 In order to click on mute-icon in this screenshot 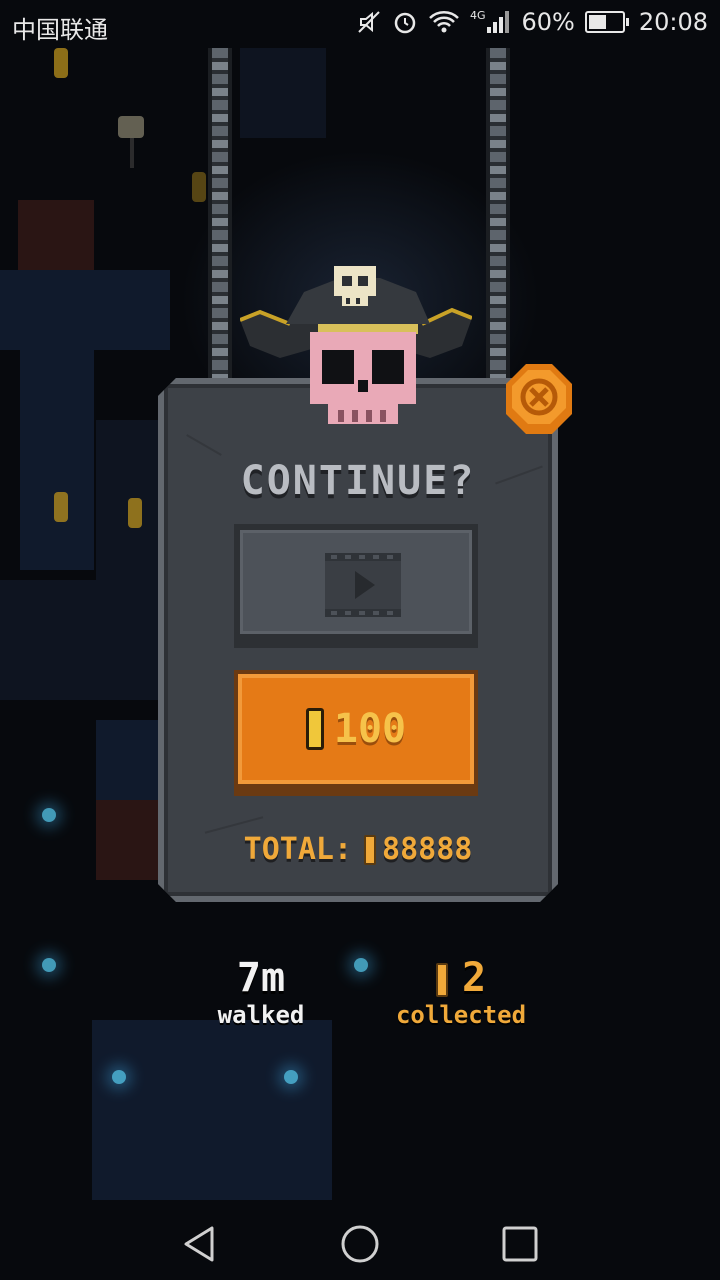, I will do `click(369, 22)`.